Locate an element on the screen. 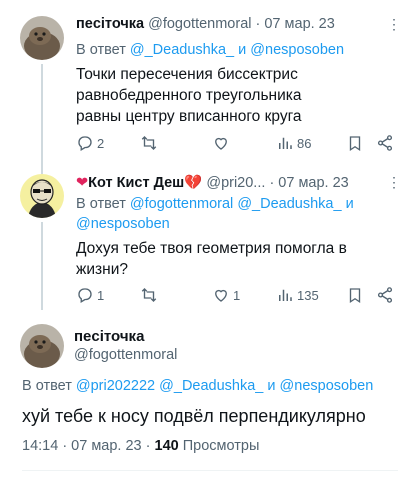 The width and height of the screenshot is (420, 477). like-button is located at coordinates (222, 143).